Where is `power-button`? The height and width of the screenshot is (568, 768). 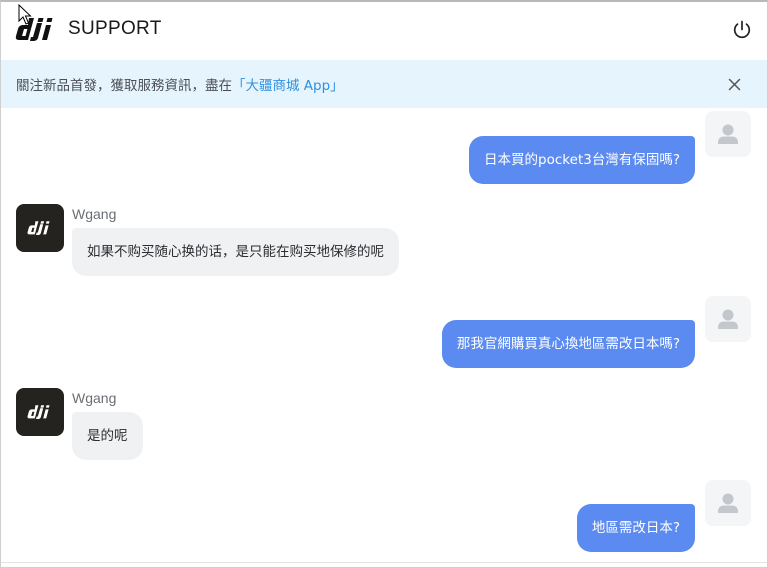
power-button is located at coordinates (742, 30).